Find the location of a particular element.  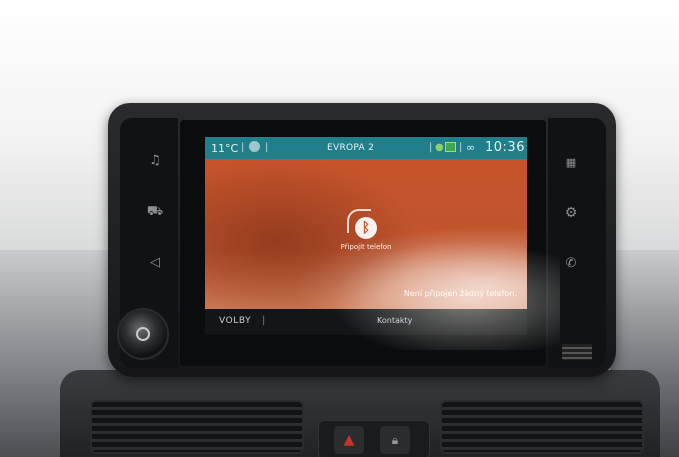

status-bar: 11°C | | EVROPA 2 | ● | ∞ 10:36 is located at coordinates (366, 148).